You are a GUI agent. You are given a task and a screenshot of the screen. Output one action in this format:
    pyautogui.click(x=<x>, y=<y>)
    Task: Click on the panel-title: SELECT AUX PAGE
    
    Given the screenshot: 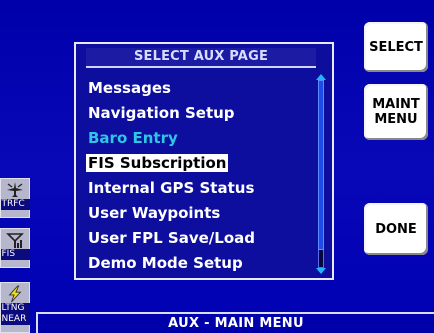 What is the action you would take?
    pyautogui.click(x=201, y=58)
    